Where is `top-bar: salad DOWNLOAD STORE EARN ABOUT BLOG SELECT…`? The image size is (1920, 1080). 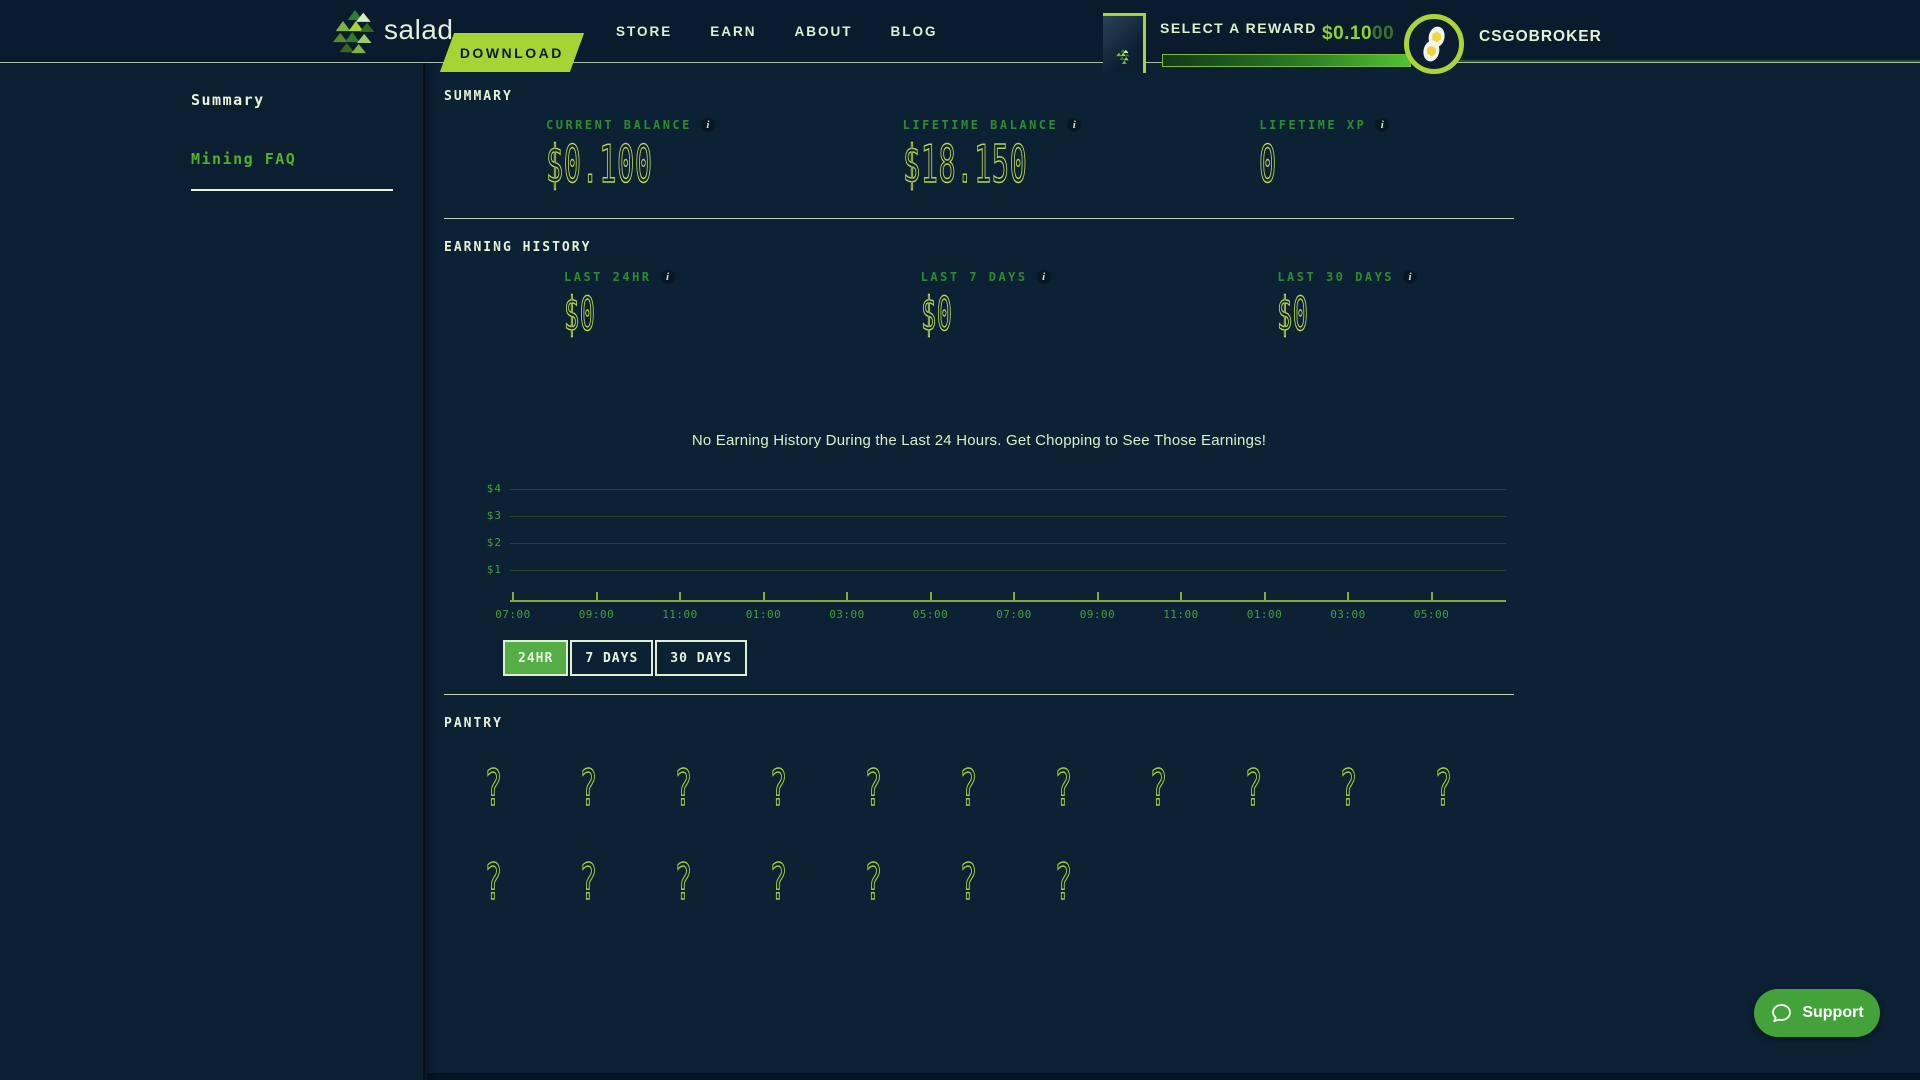 top-bar: salad DOWNLOAD STORE EARN ABOUT BLOG SELECT… is located at coordinates (960, 37).